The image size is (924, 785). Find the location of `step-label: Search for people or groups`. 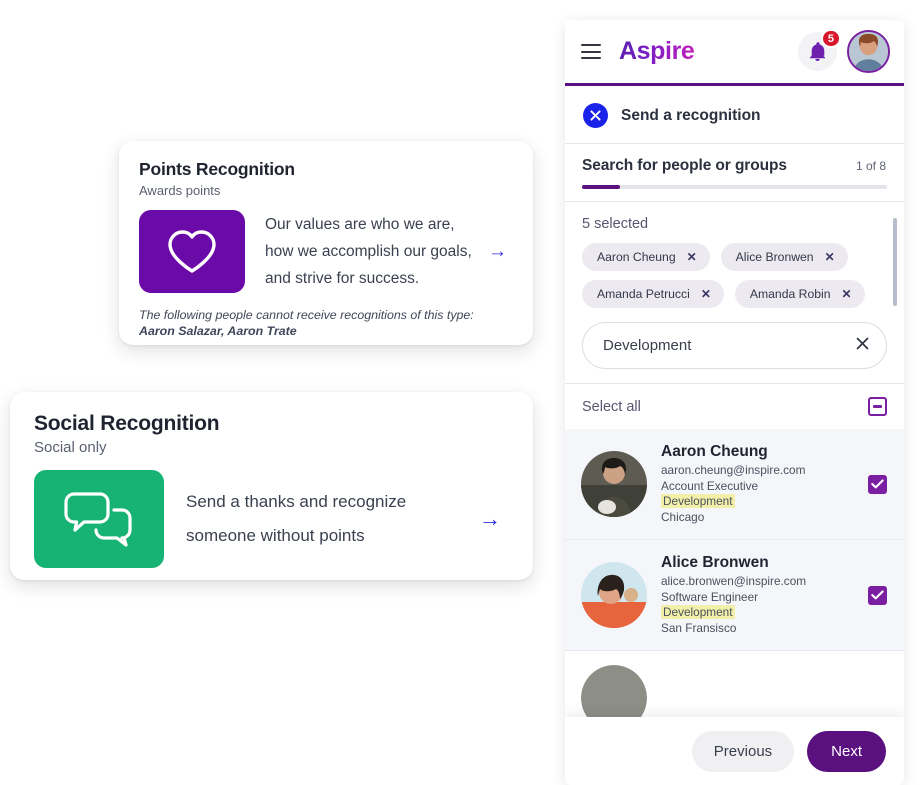

step-label: Search for people or groups is located at coordinates (684, 165).